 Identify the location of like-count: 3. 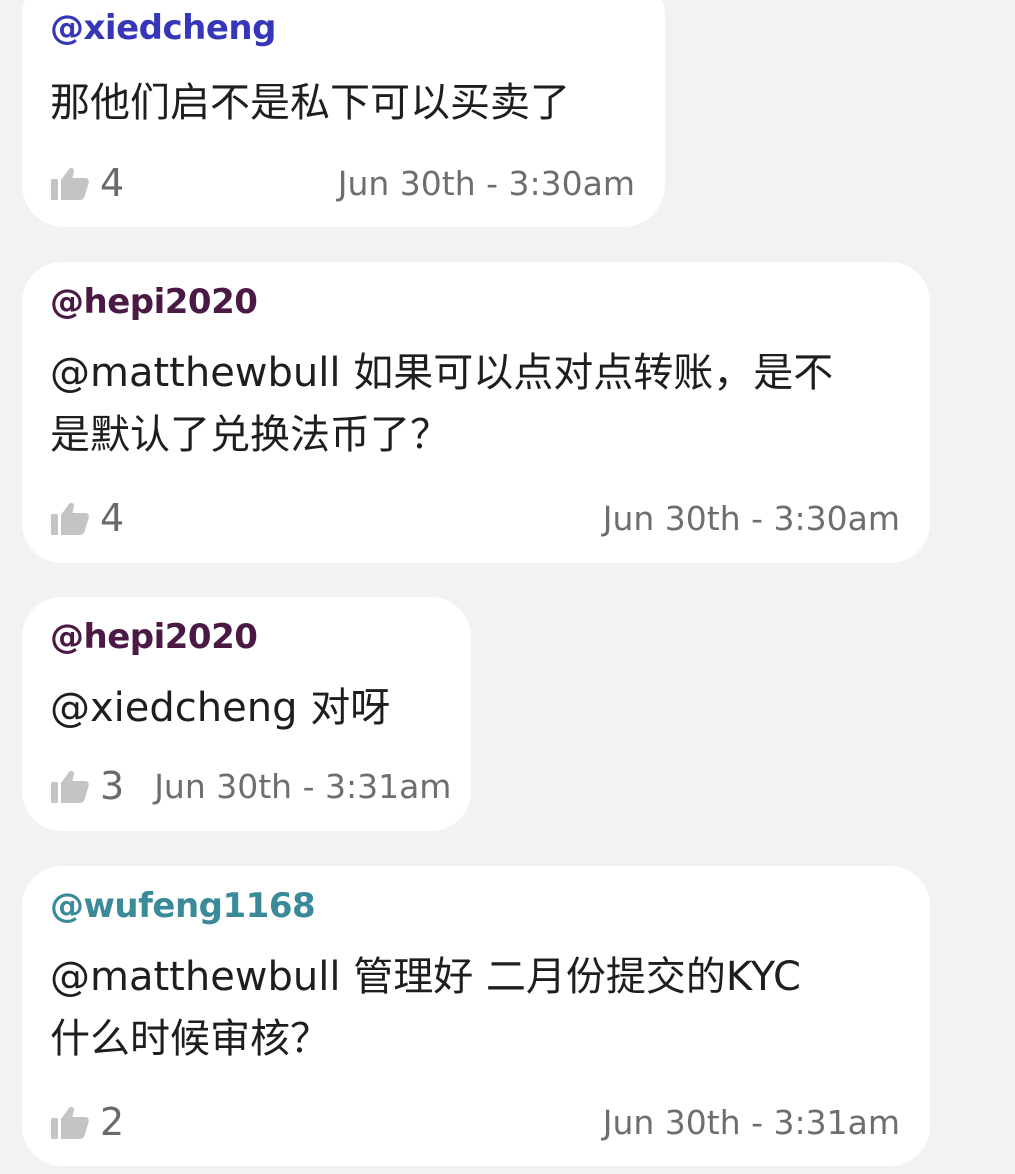
(112, 786).